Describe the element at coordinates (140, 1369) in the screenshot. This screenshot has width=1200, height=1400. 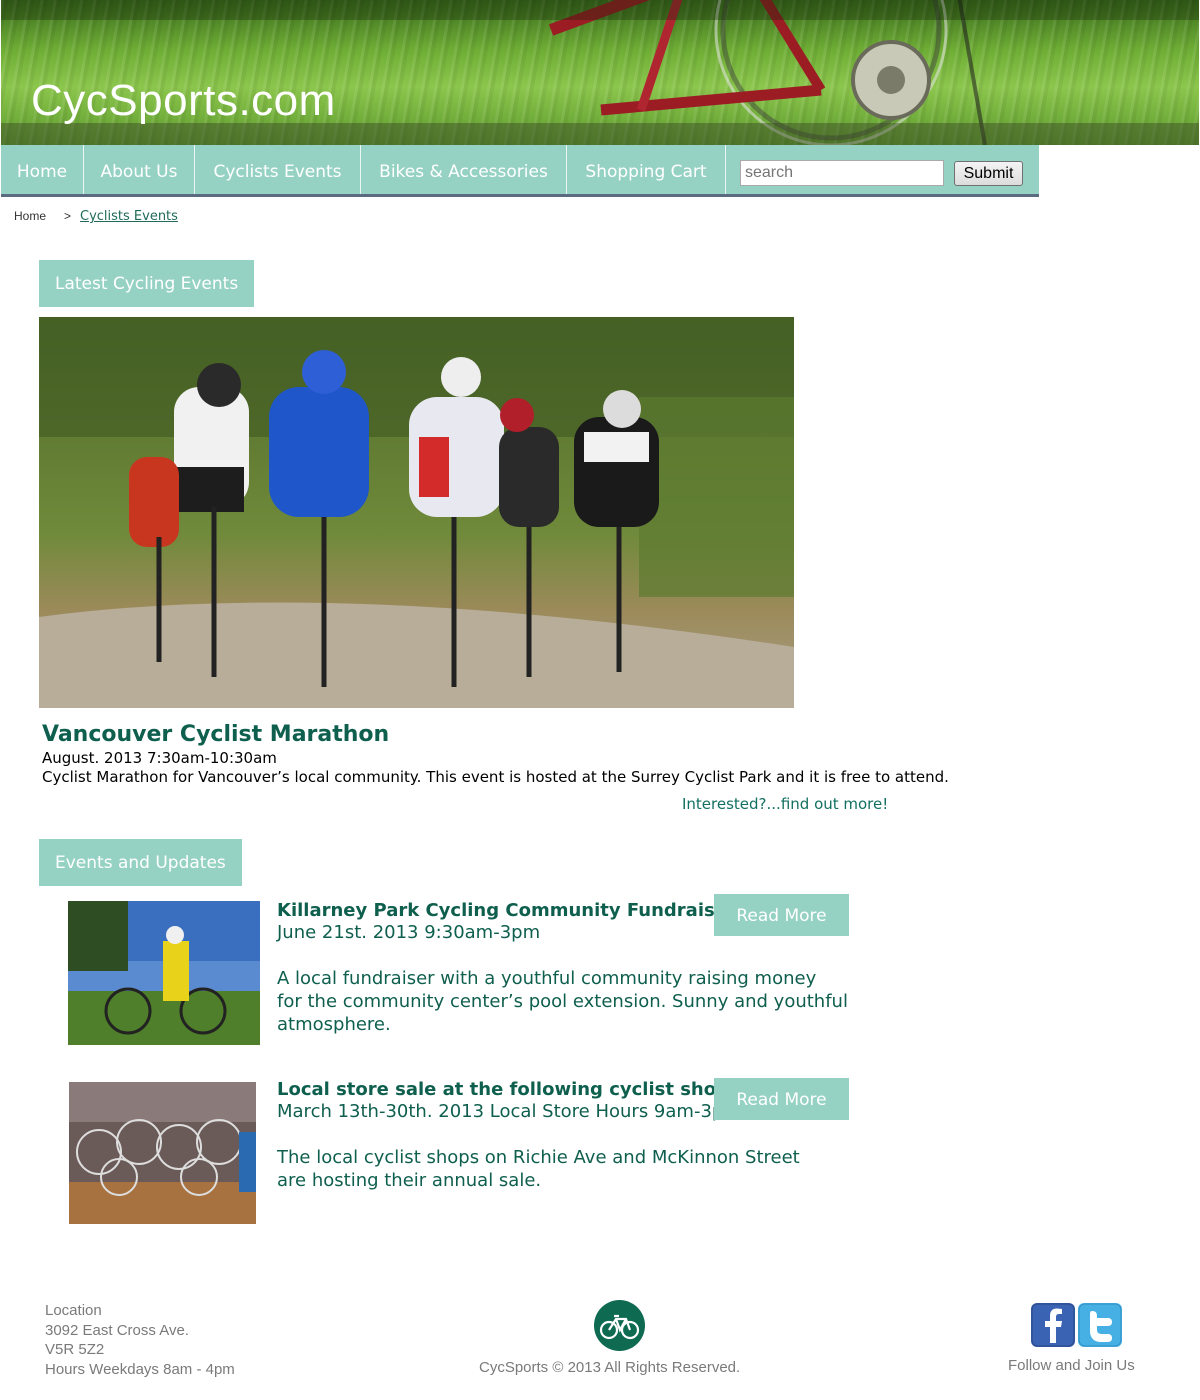
I see `location-hours: Hours Weekdays 8am - 4pm` at that location.